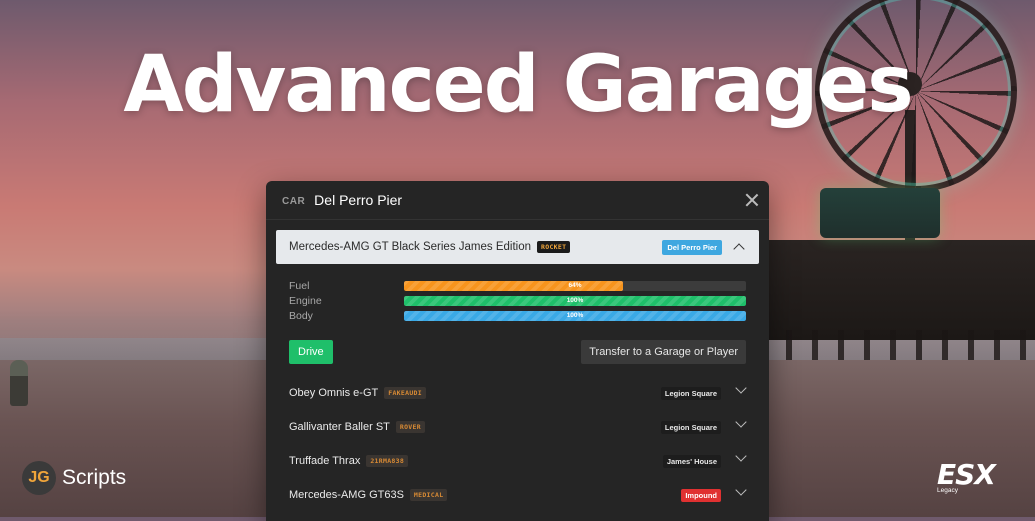 This screenshot has width=1035, height=521. What do you see at coordinates (739, 249) in the screenshot?
I see `chevron-up-icon` at bounding box center [739, 249].